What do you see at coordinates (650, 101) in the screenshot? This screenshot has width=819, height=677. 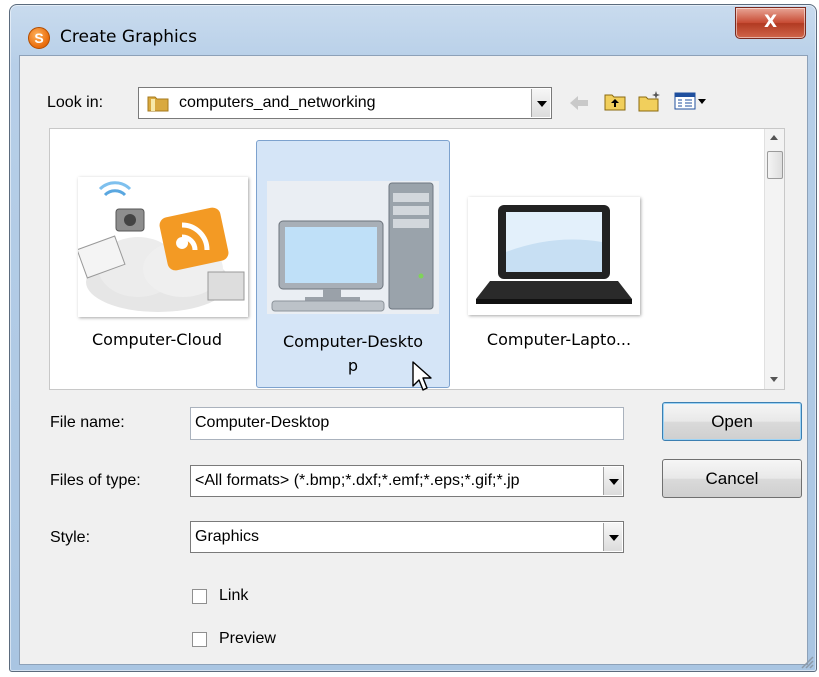 I see `new-folder-icon` at bounding box center [650, 101].